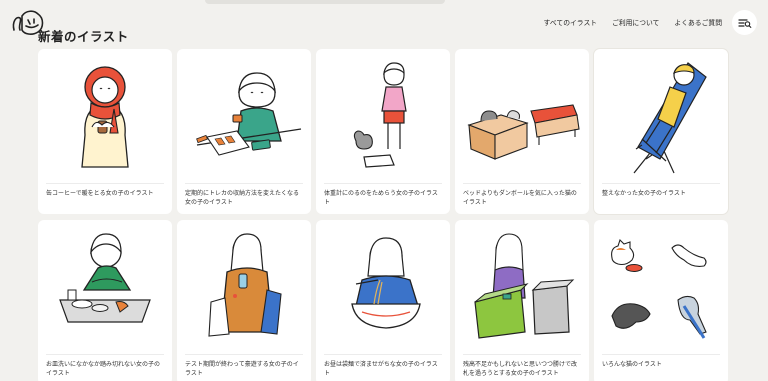 This screenshot has width=768, height=381. I want to click on card-caption: ベッドよりもダンボールを気に入った猫のイラスト, so click(520, 198).